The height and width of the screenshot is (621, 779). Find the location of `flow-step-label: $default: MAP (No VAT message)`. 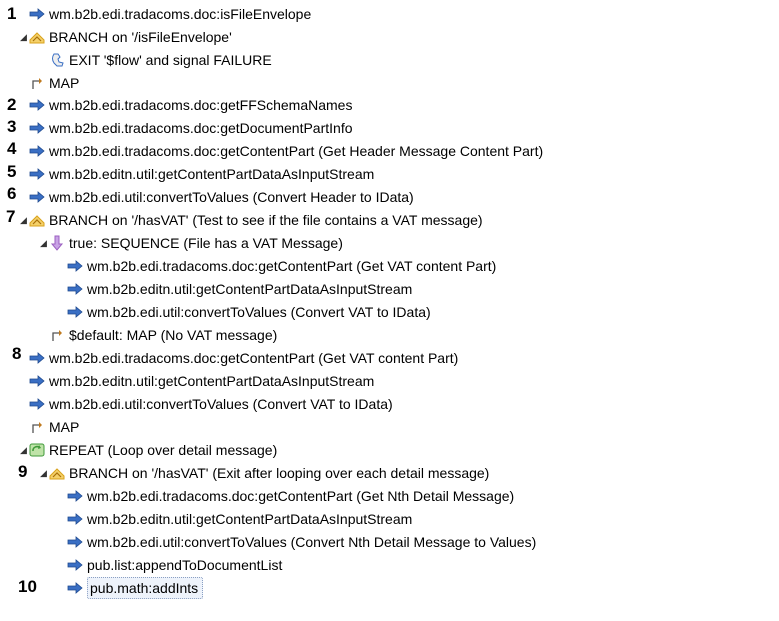

flow-step-label: $default: MAP (No VAT message) is located at coordinates (173, 335).